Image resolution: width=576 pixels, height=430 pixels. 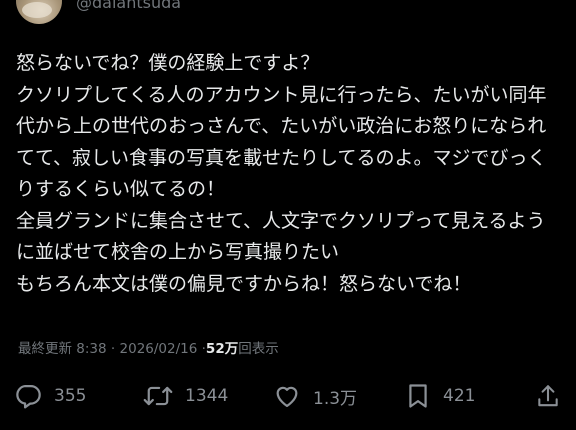 I want to click on post-line: 全員グランドに集合させて、人文字でクソリプって見えるよう, so click(x=281, y=220).